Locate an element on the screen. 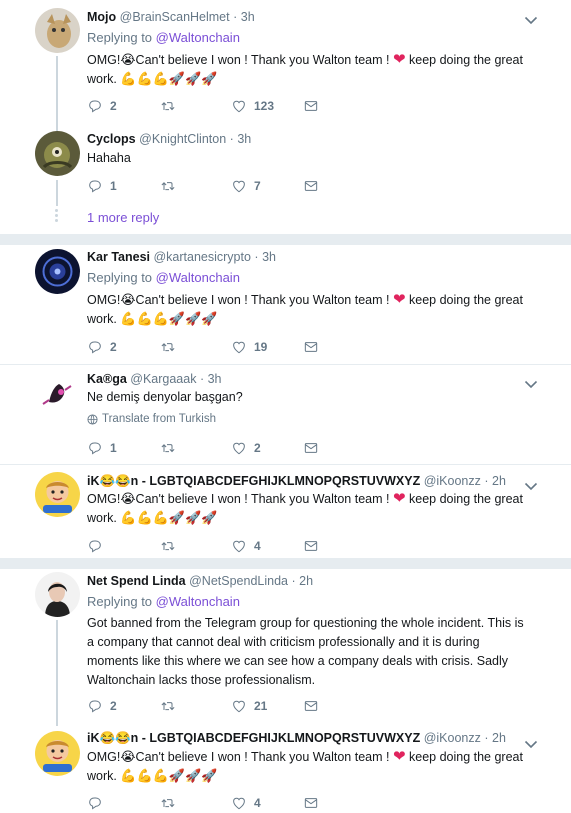 This screenshot has height=813, width=571. user-handle: @Kargaaak is located at coordinates (163, 379).